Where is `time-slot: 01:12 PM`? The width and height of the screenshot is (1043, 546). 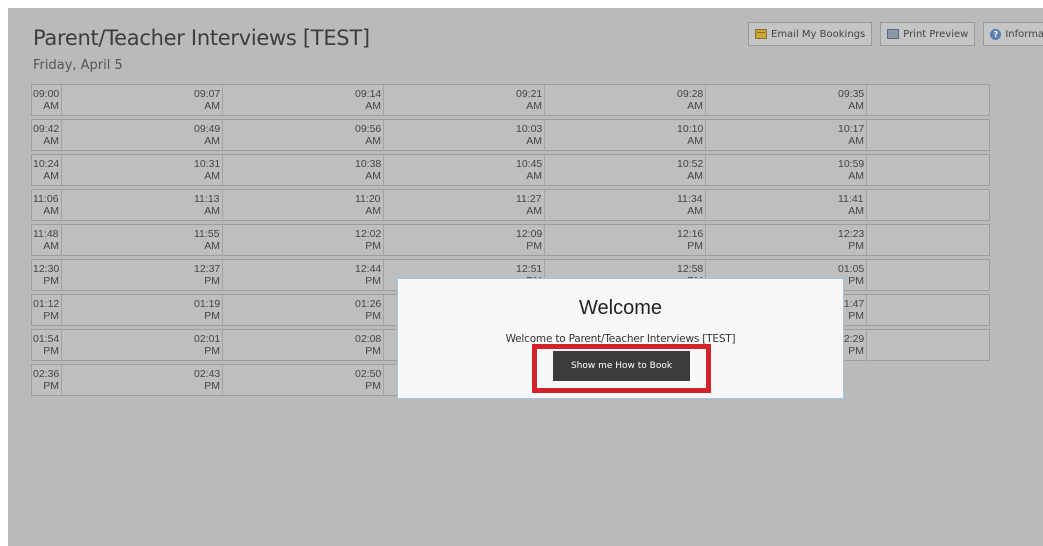
time-slot: 01:12 PM is located at coordinates (47, 310).